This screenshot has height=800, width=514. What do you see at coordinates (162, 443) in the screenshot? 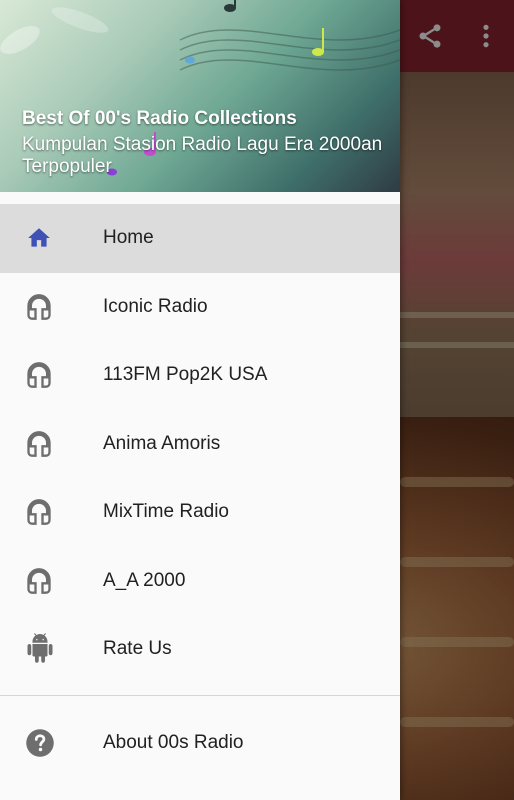
I see `menu-item-label: Anima Amoris` at bounding box center [162, 443].